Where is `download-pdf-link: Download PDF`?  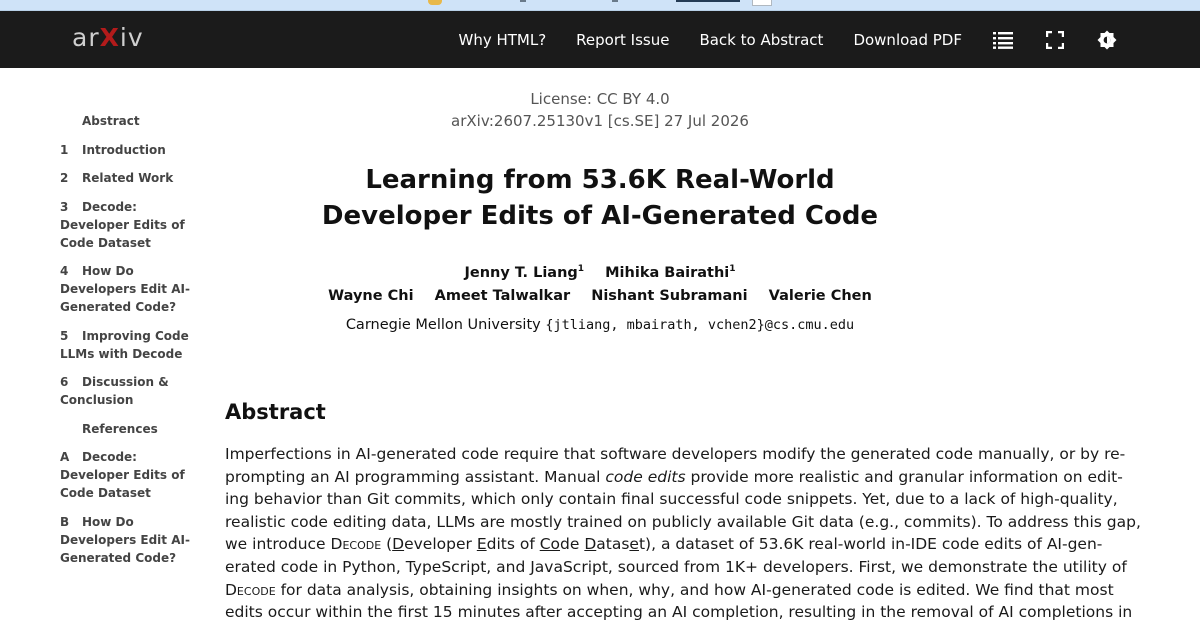 download-pdf-link: Download PDF is located at coordinates (907, 40).